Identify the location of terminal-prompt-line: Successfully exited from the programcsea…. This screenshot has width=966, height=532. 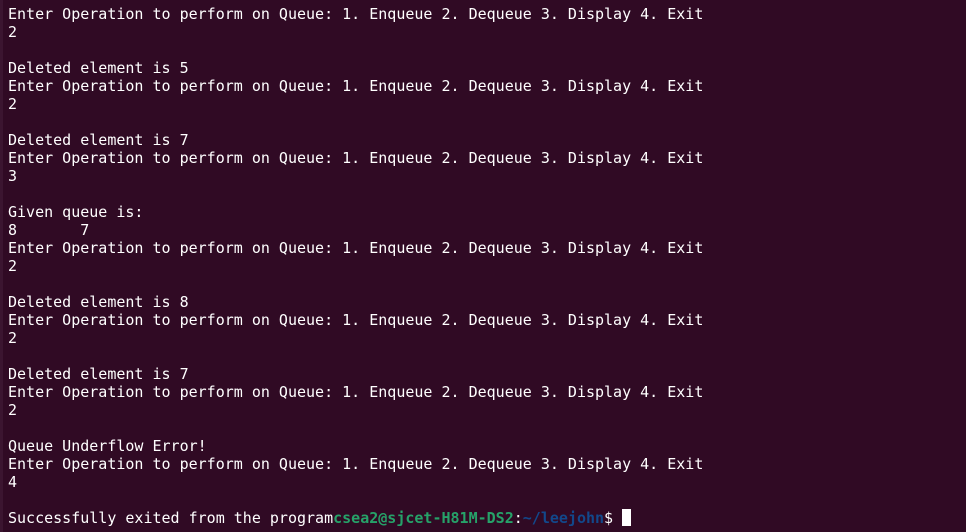
(487, 518).